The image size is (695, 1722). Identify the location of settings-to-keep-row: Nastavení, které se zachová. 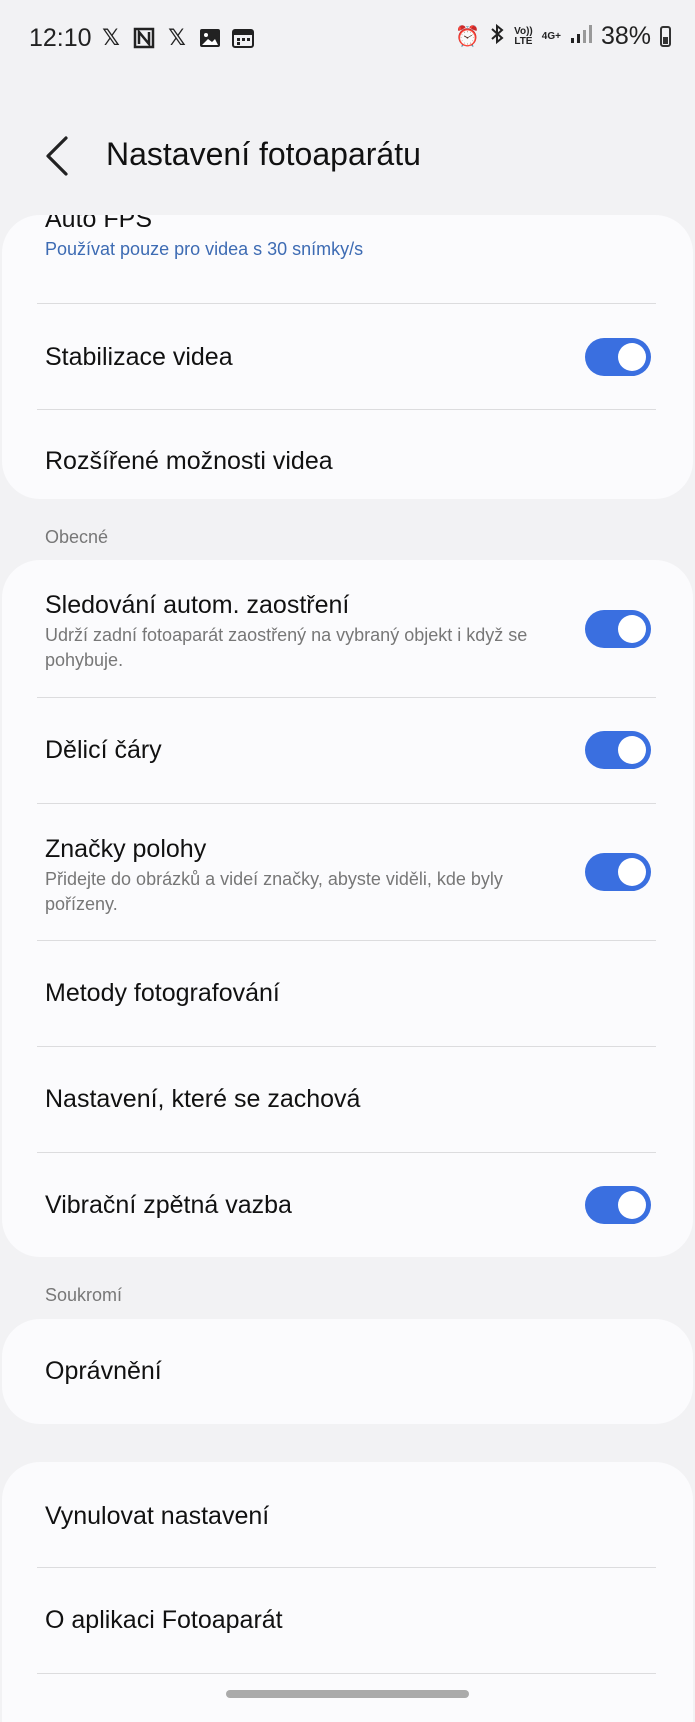
(347, 1100).